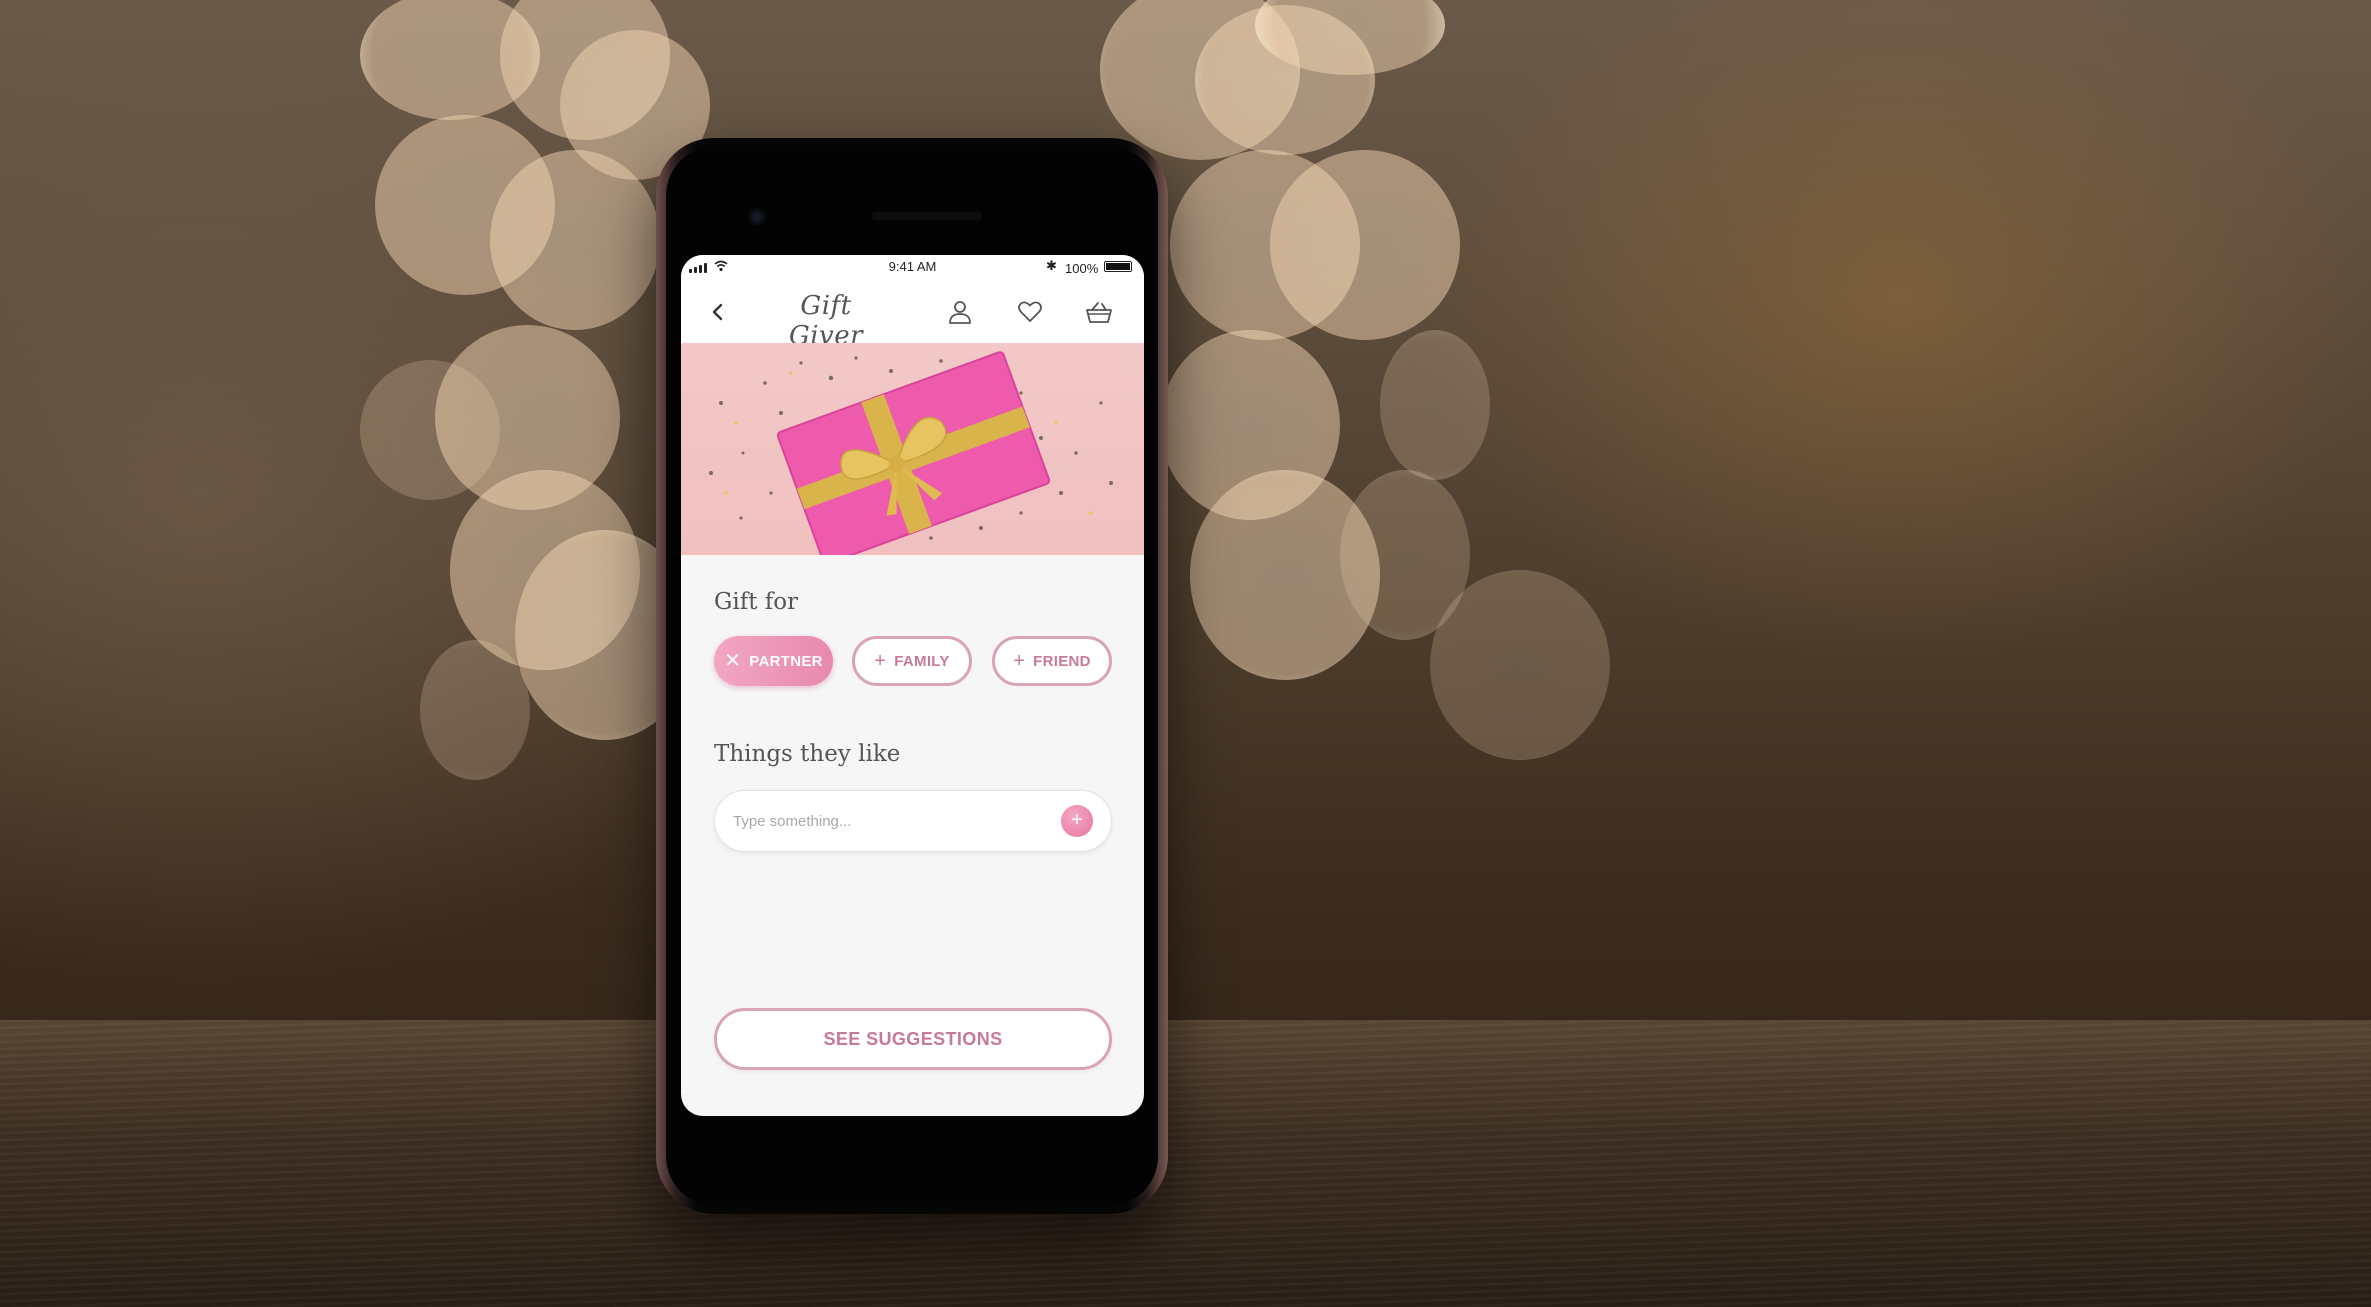  I want to click on chip-label: FAMILY, so click(922, 661).